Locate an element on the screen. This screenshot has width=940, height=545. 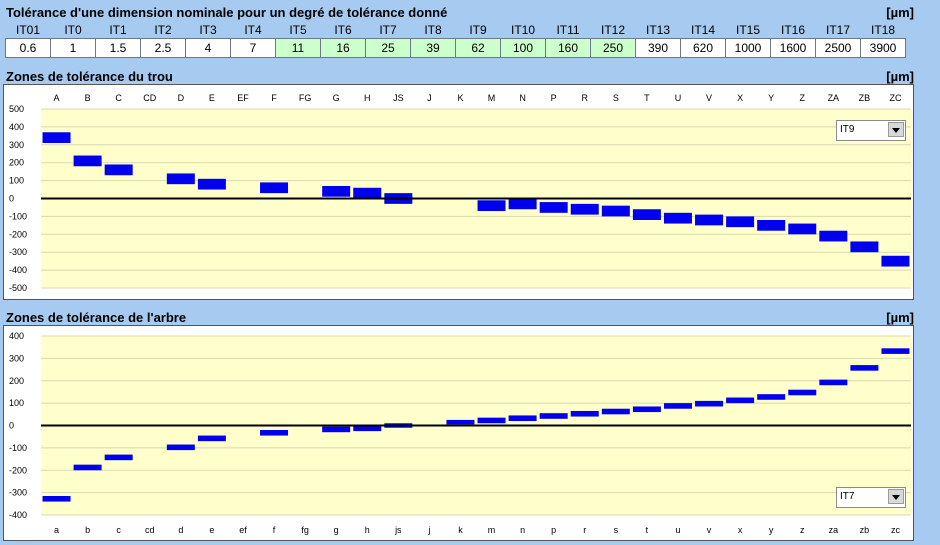
x-category-label: j is located at coordinates (428, 530).